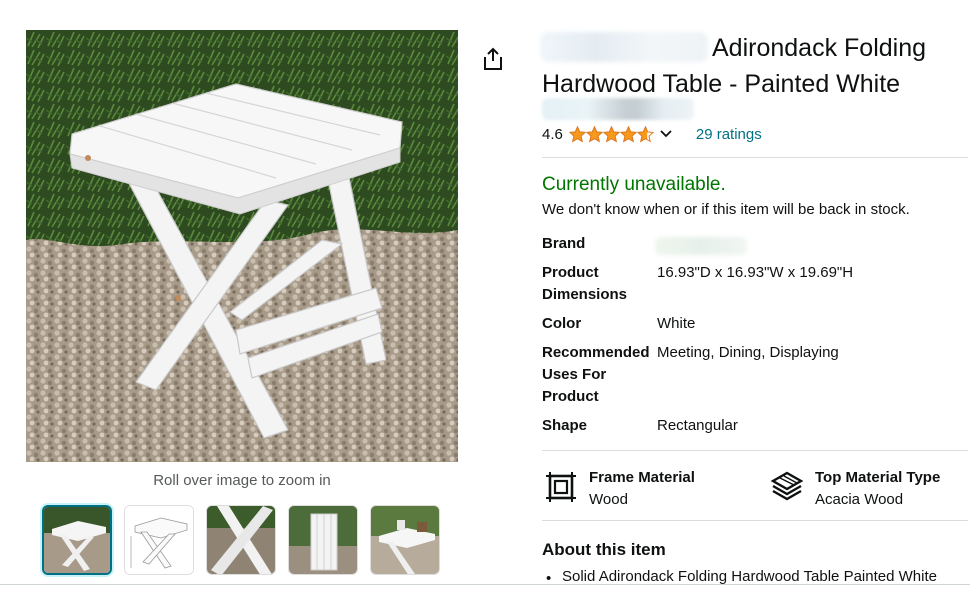  What do you see at coordinates (596, 374) in the screenshot?
I see `spec-label-uses: Recommended Uses For Product` at bounding box center [596, 374].